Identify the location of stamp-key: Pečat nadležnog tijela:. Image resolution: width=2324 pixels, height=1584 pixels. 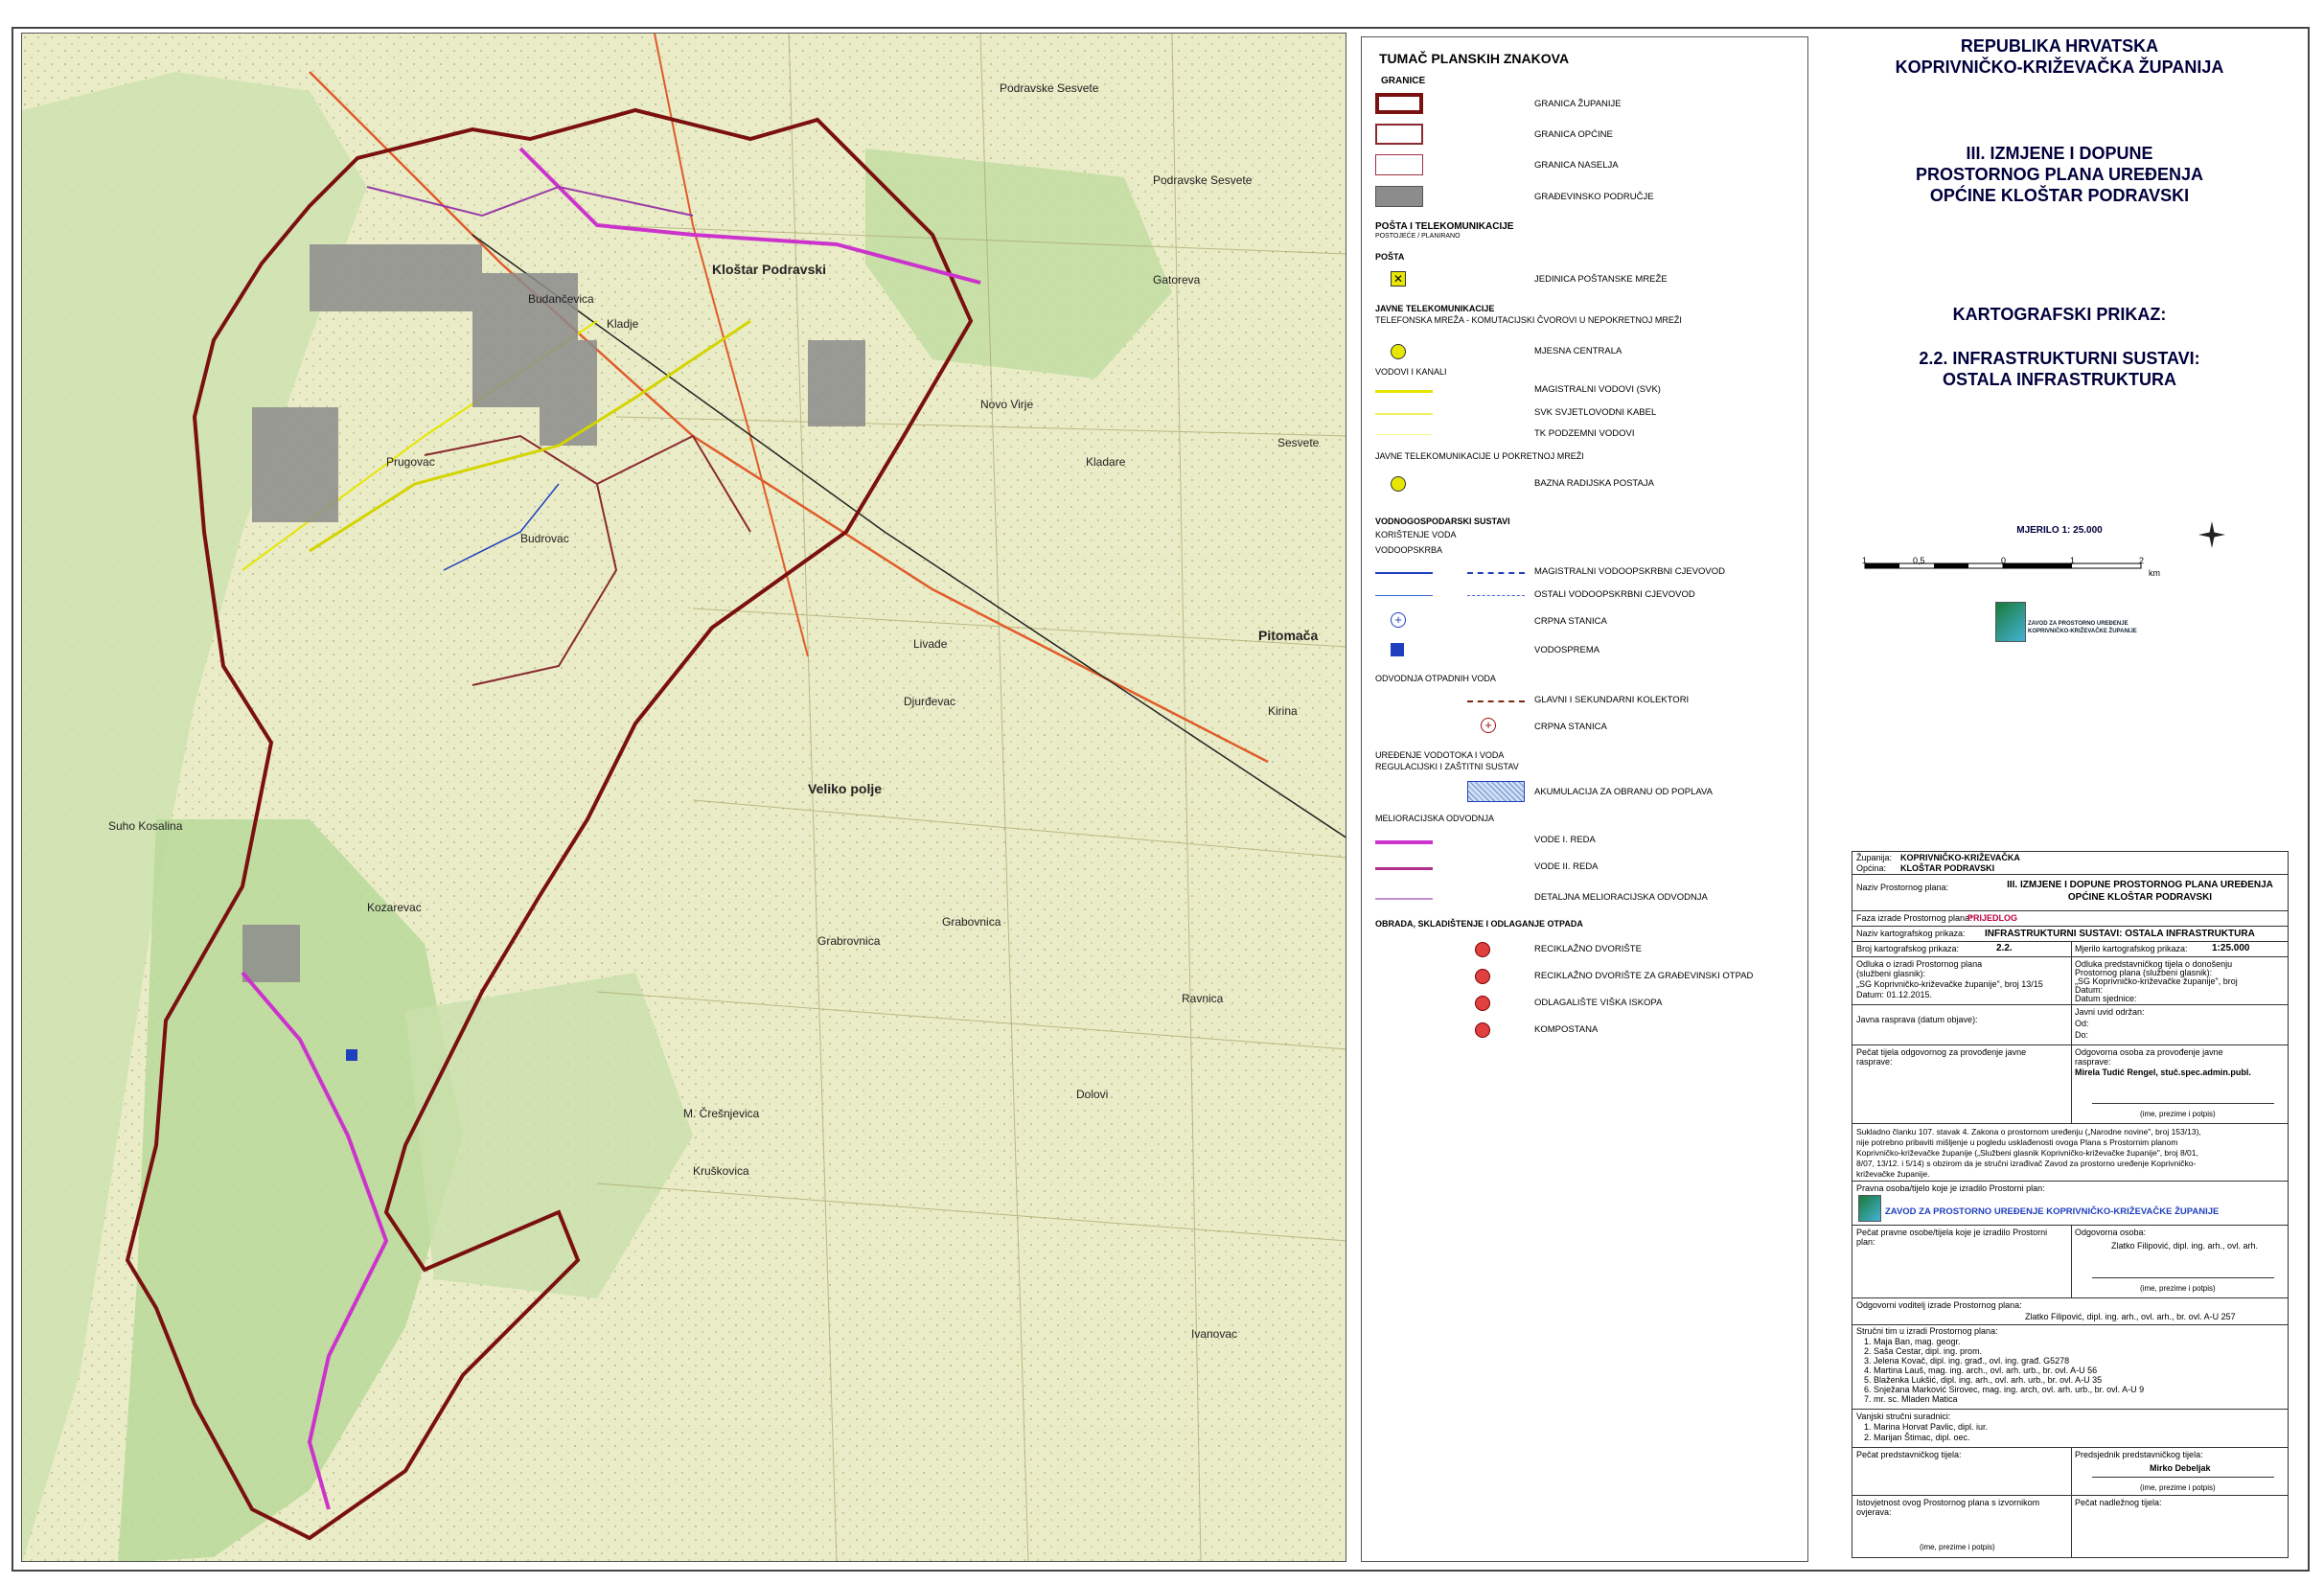
(2118, 1502).